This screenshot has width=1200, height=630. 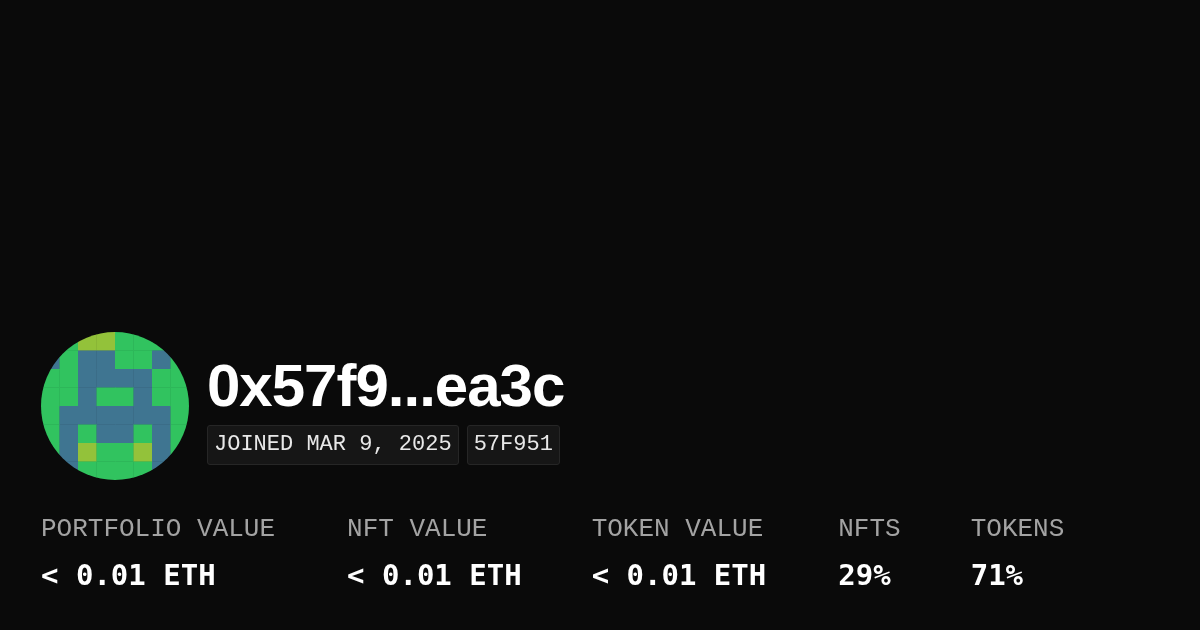 I want to click on avatar-icon, so click(x=115, y=406).